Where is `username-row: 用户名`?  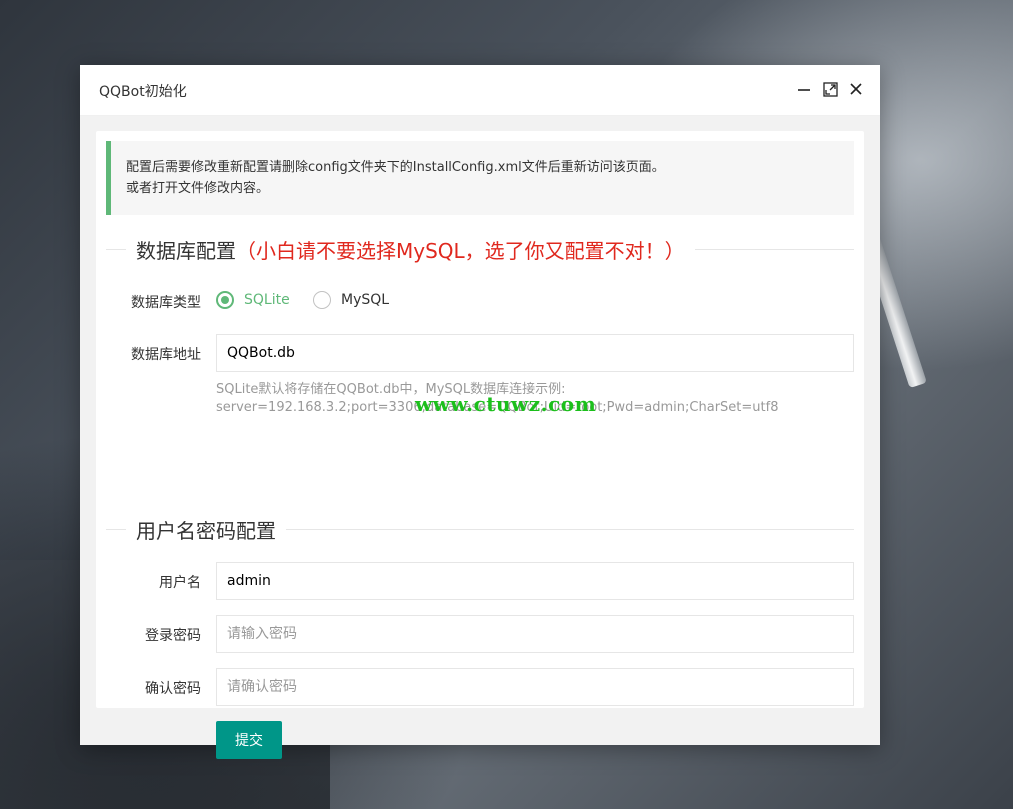 username-row: 用户名 is located at coordinates (480, 581).